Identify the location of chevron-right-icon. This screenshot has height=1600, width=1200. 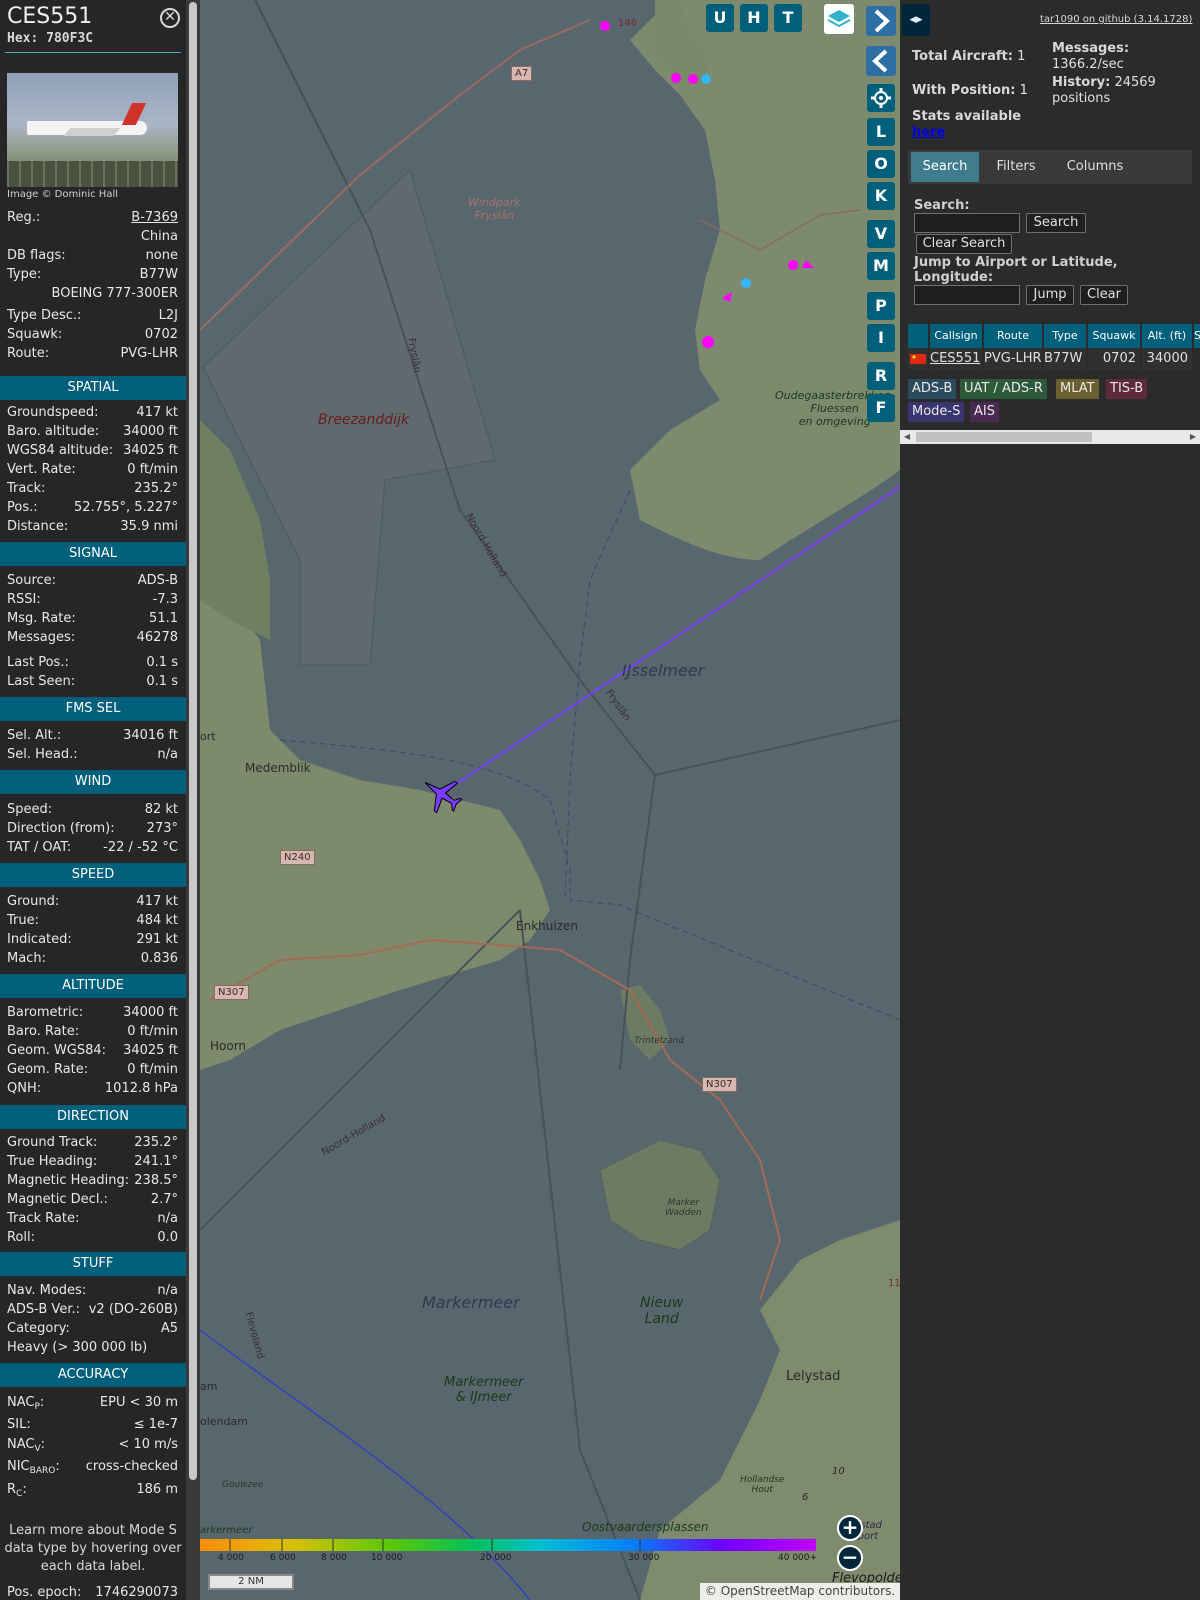
(881, 21).